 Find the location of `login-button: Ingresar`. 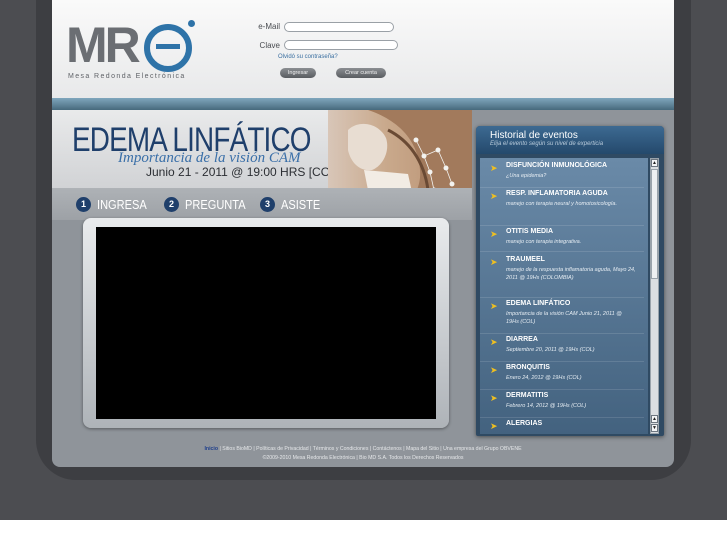

login-button: Ingresar is located at coordinates (298, 73).